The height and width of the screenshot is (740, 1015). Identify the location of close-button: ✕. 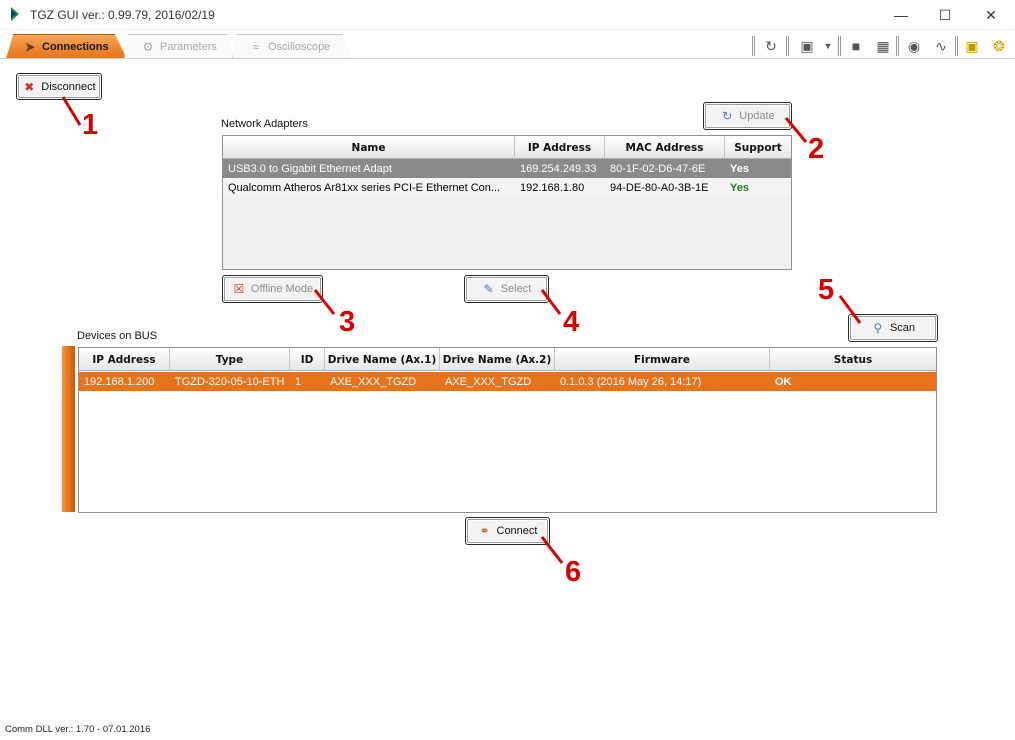
(991, 15).